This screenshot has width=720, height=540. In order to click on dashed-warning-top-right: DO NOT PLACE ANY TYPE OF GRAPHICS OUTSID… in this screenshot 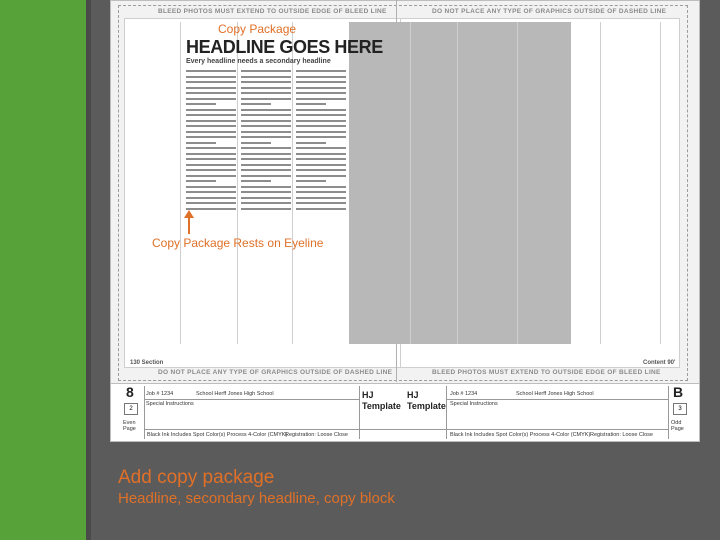, I will do `click(549, 11)`.